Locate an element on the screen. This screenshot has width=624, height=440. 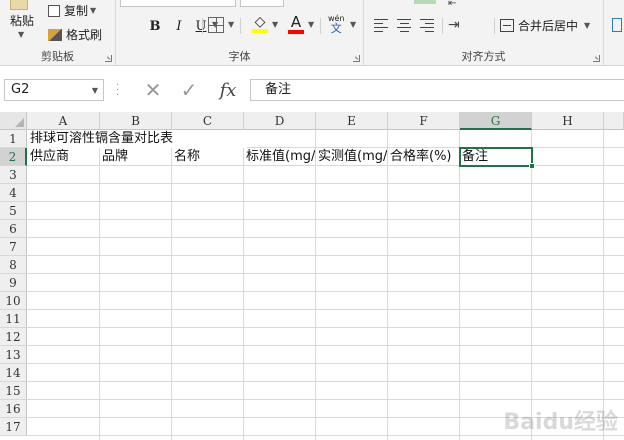
fill-color-bar is located at coordinates (260, 31).